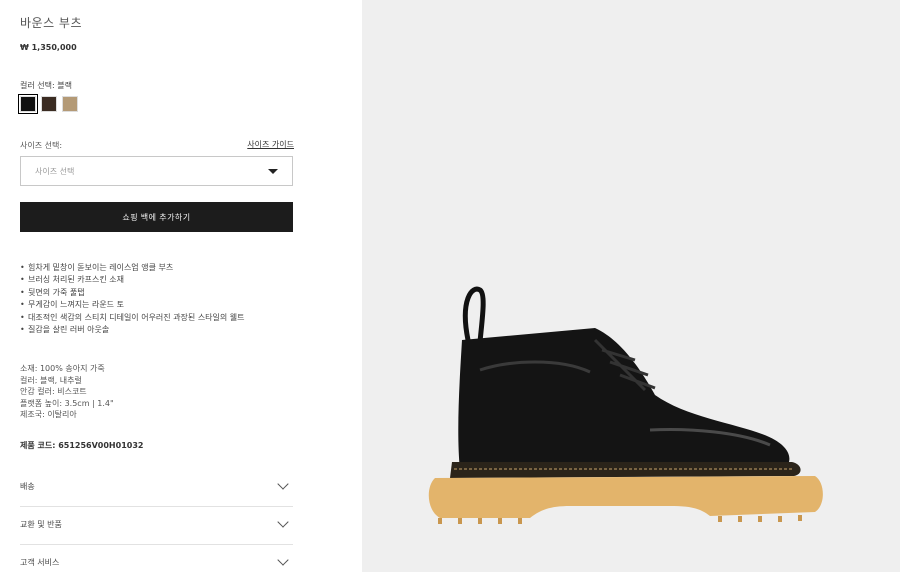 The height and width of the screenshot is (572, 900). Describe the element at coordinates (270, 144) in the screenshot. I see `size-guide-link: 사이즈 가이드` at that location.